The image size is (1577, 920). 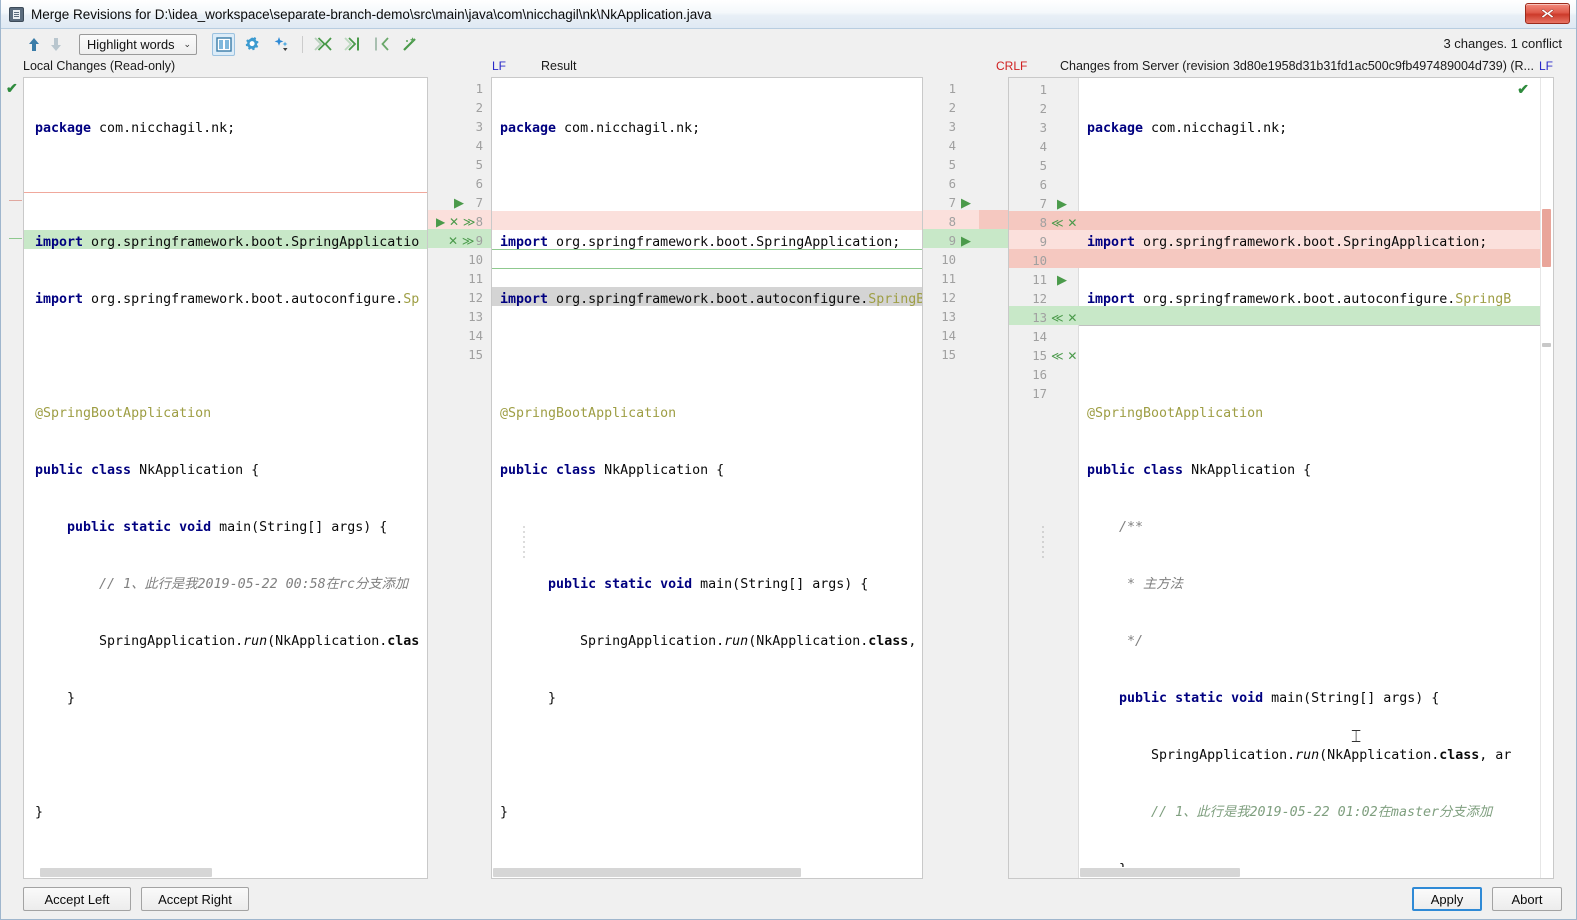 I want to click on result-pane-title: Result, so click(x=559, y=66).